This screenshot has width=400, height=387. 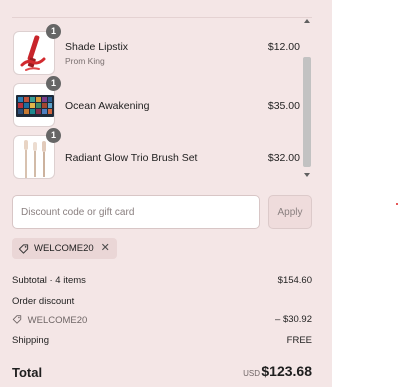 I want to click on applied-code-label: WELCOME20, so click(x=64, y=248).